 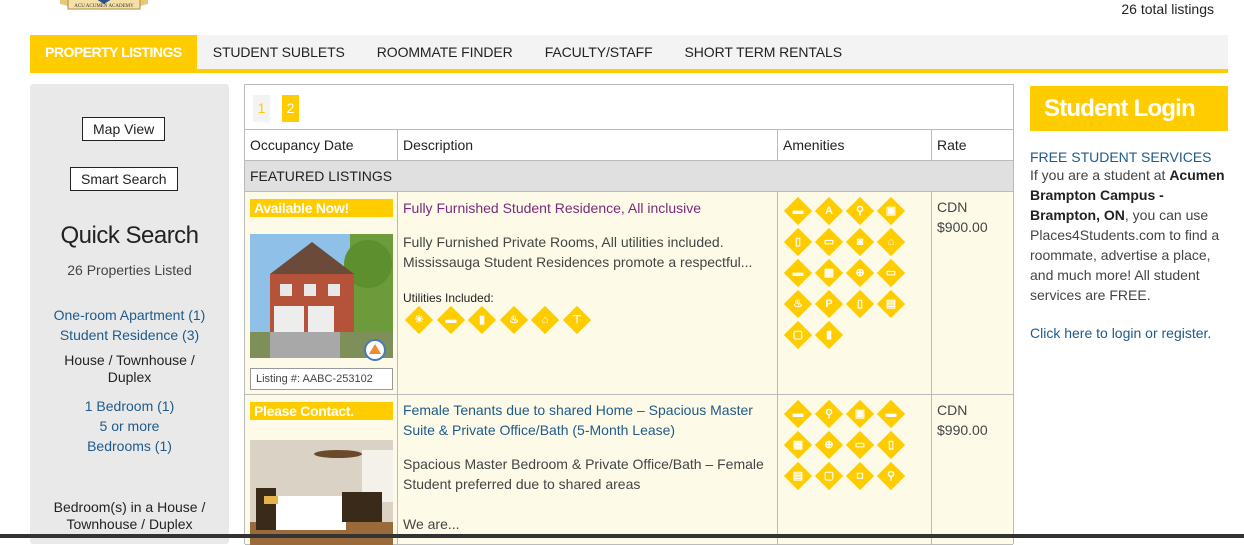 I want to click on washer-icon: ◙, so click(x=860, y=242).